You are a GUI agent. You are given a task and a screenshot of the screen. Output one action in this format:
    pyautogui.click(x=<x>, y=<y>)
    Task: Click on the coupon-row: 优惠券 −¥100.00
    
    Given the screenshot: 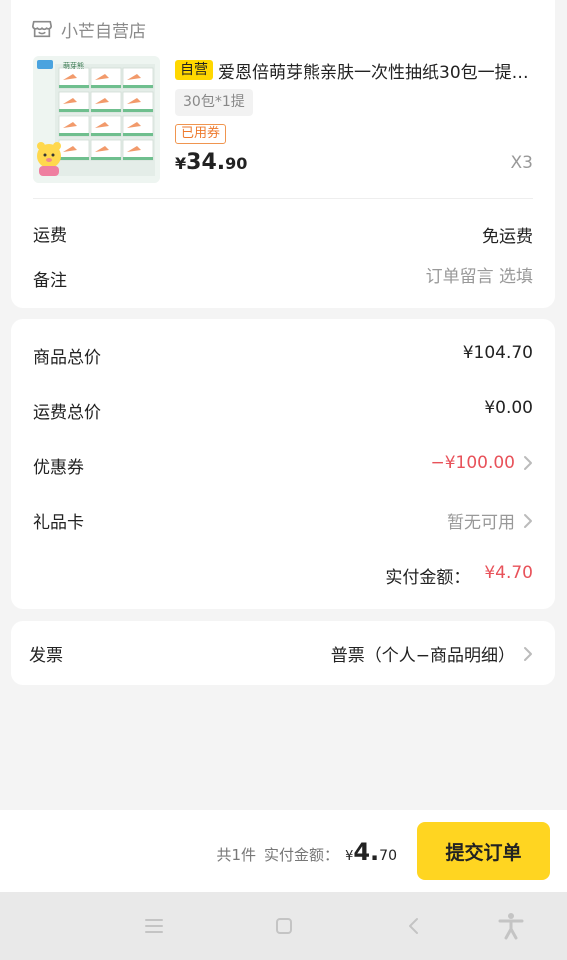 What is the action you would take?
    pyautogui.click(x=283, y=465)
    